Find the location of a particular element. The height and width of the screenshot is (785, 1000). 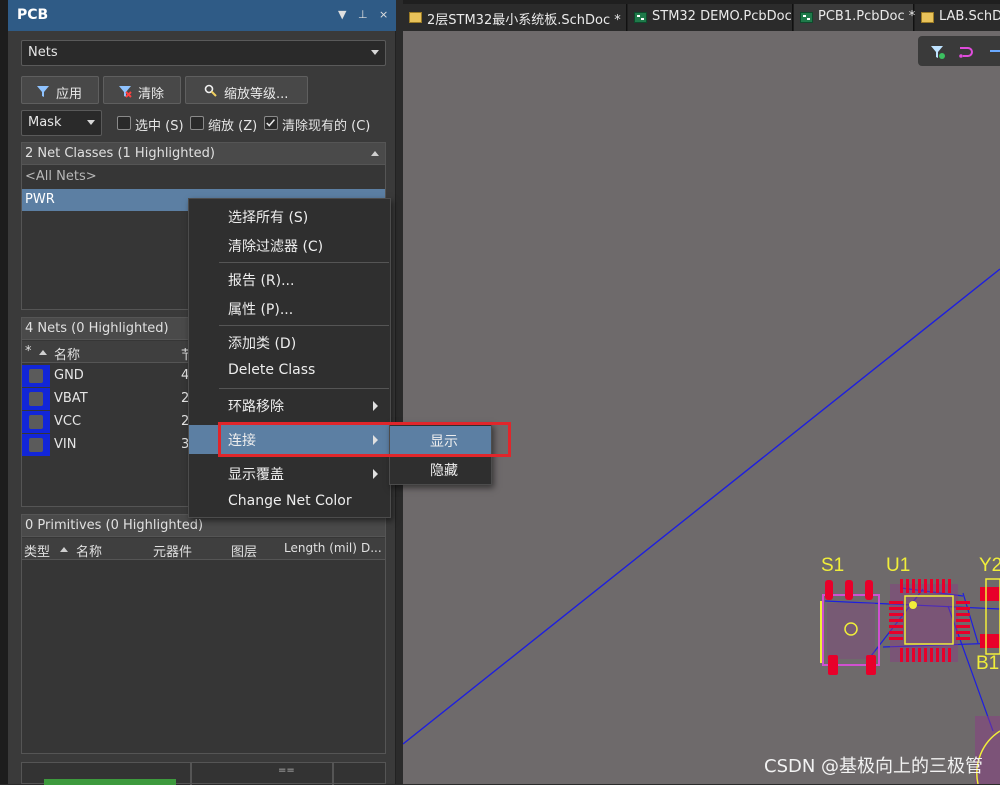

column-header-star: * is located at coordinates (28, 355).